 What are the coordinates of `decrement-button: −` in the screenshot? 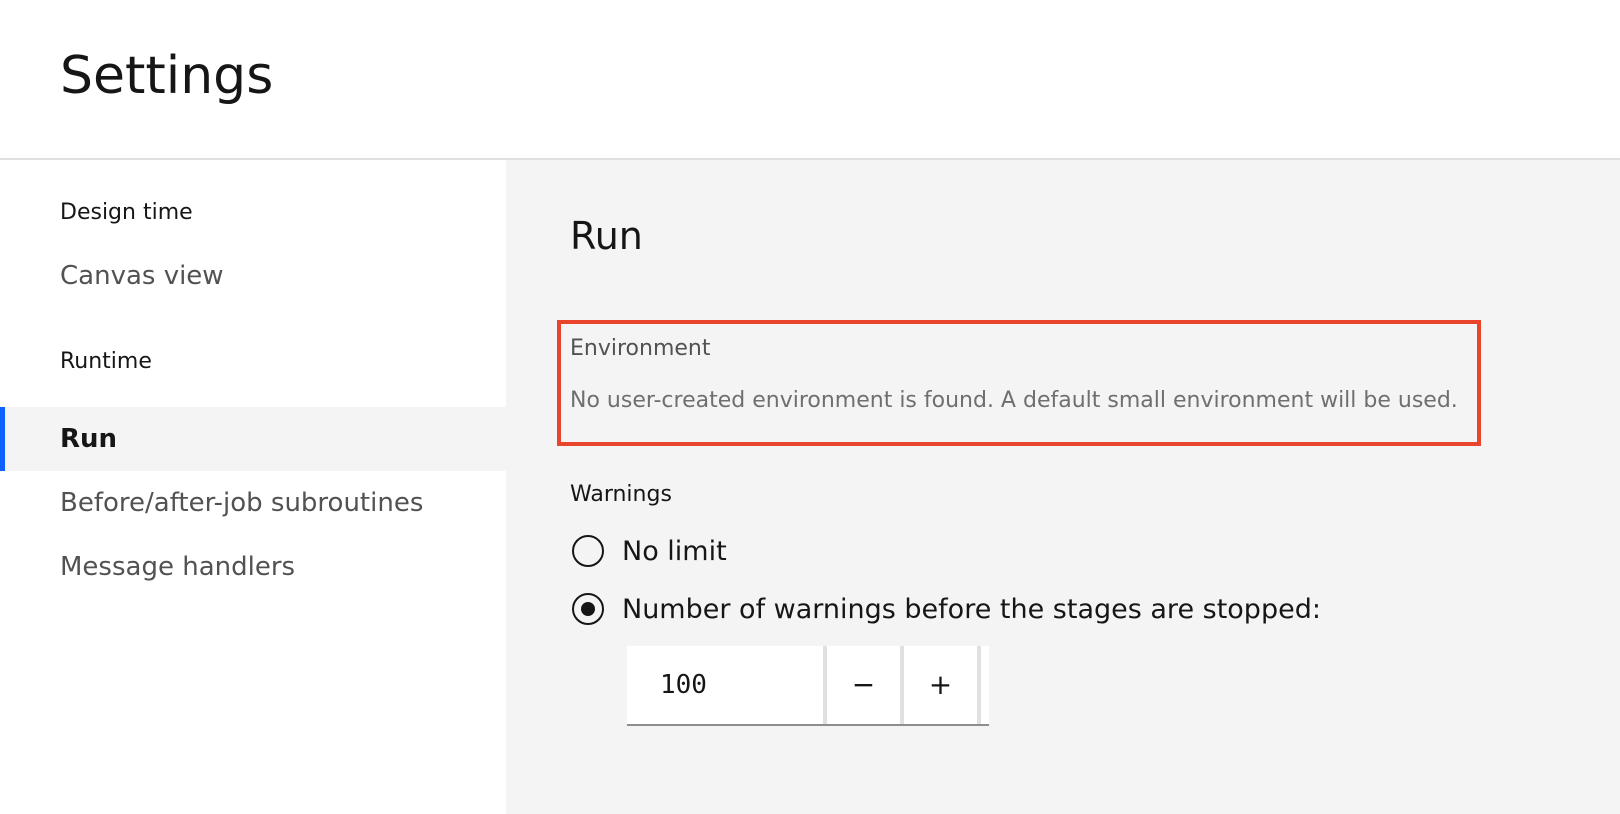 It's located at (865, 685).